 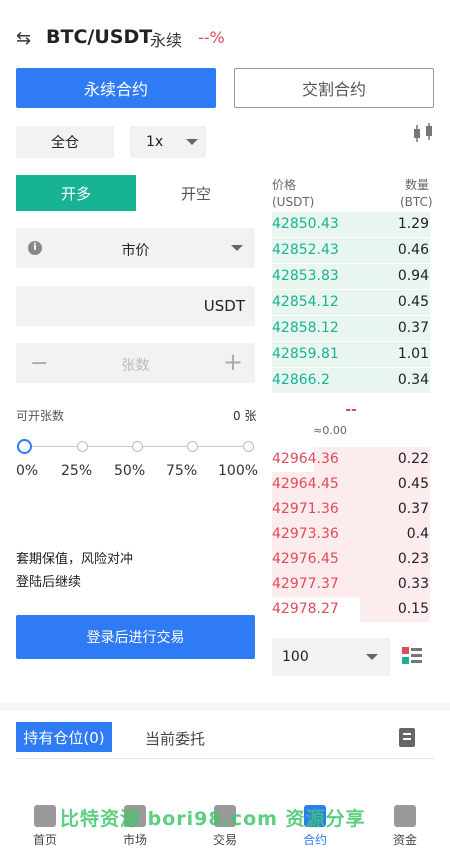 I want to click on leverage-value: 1x, so click(x=155, y=142).